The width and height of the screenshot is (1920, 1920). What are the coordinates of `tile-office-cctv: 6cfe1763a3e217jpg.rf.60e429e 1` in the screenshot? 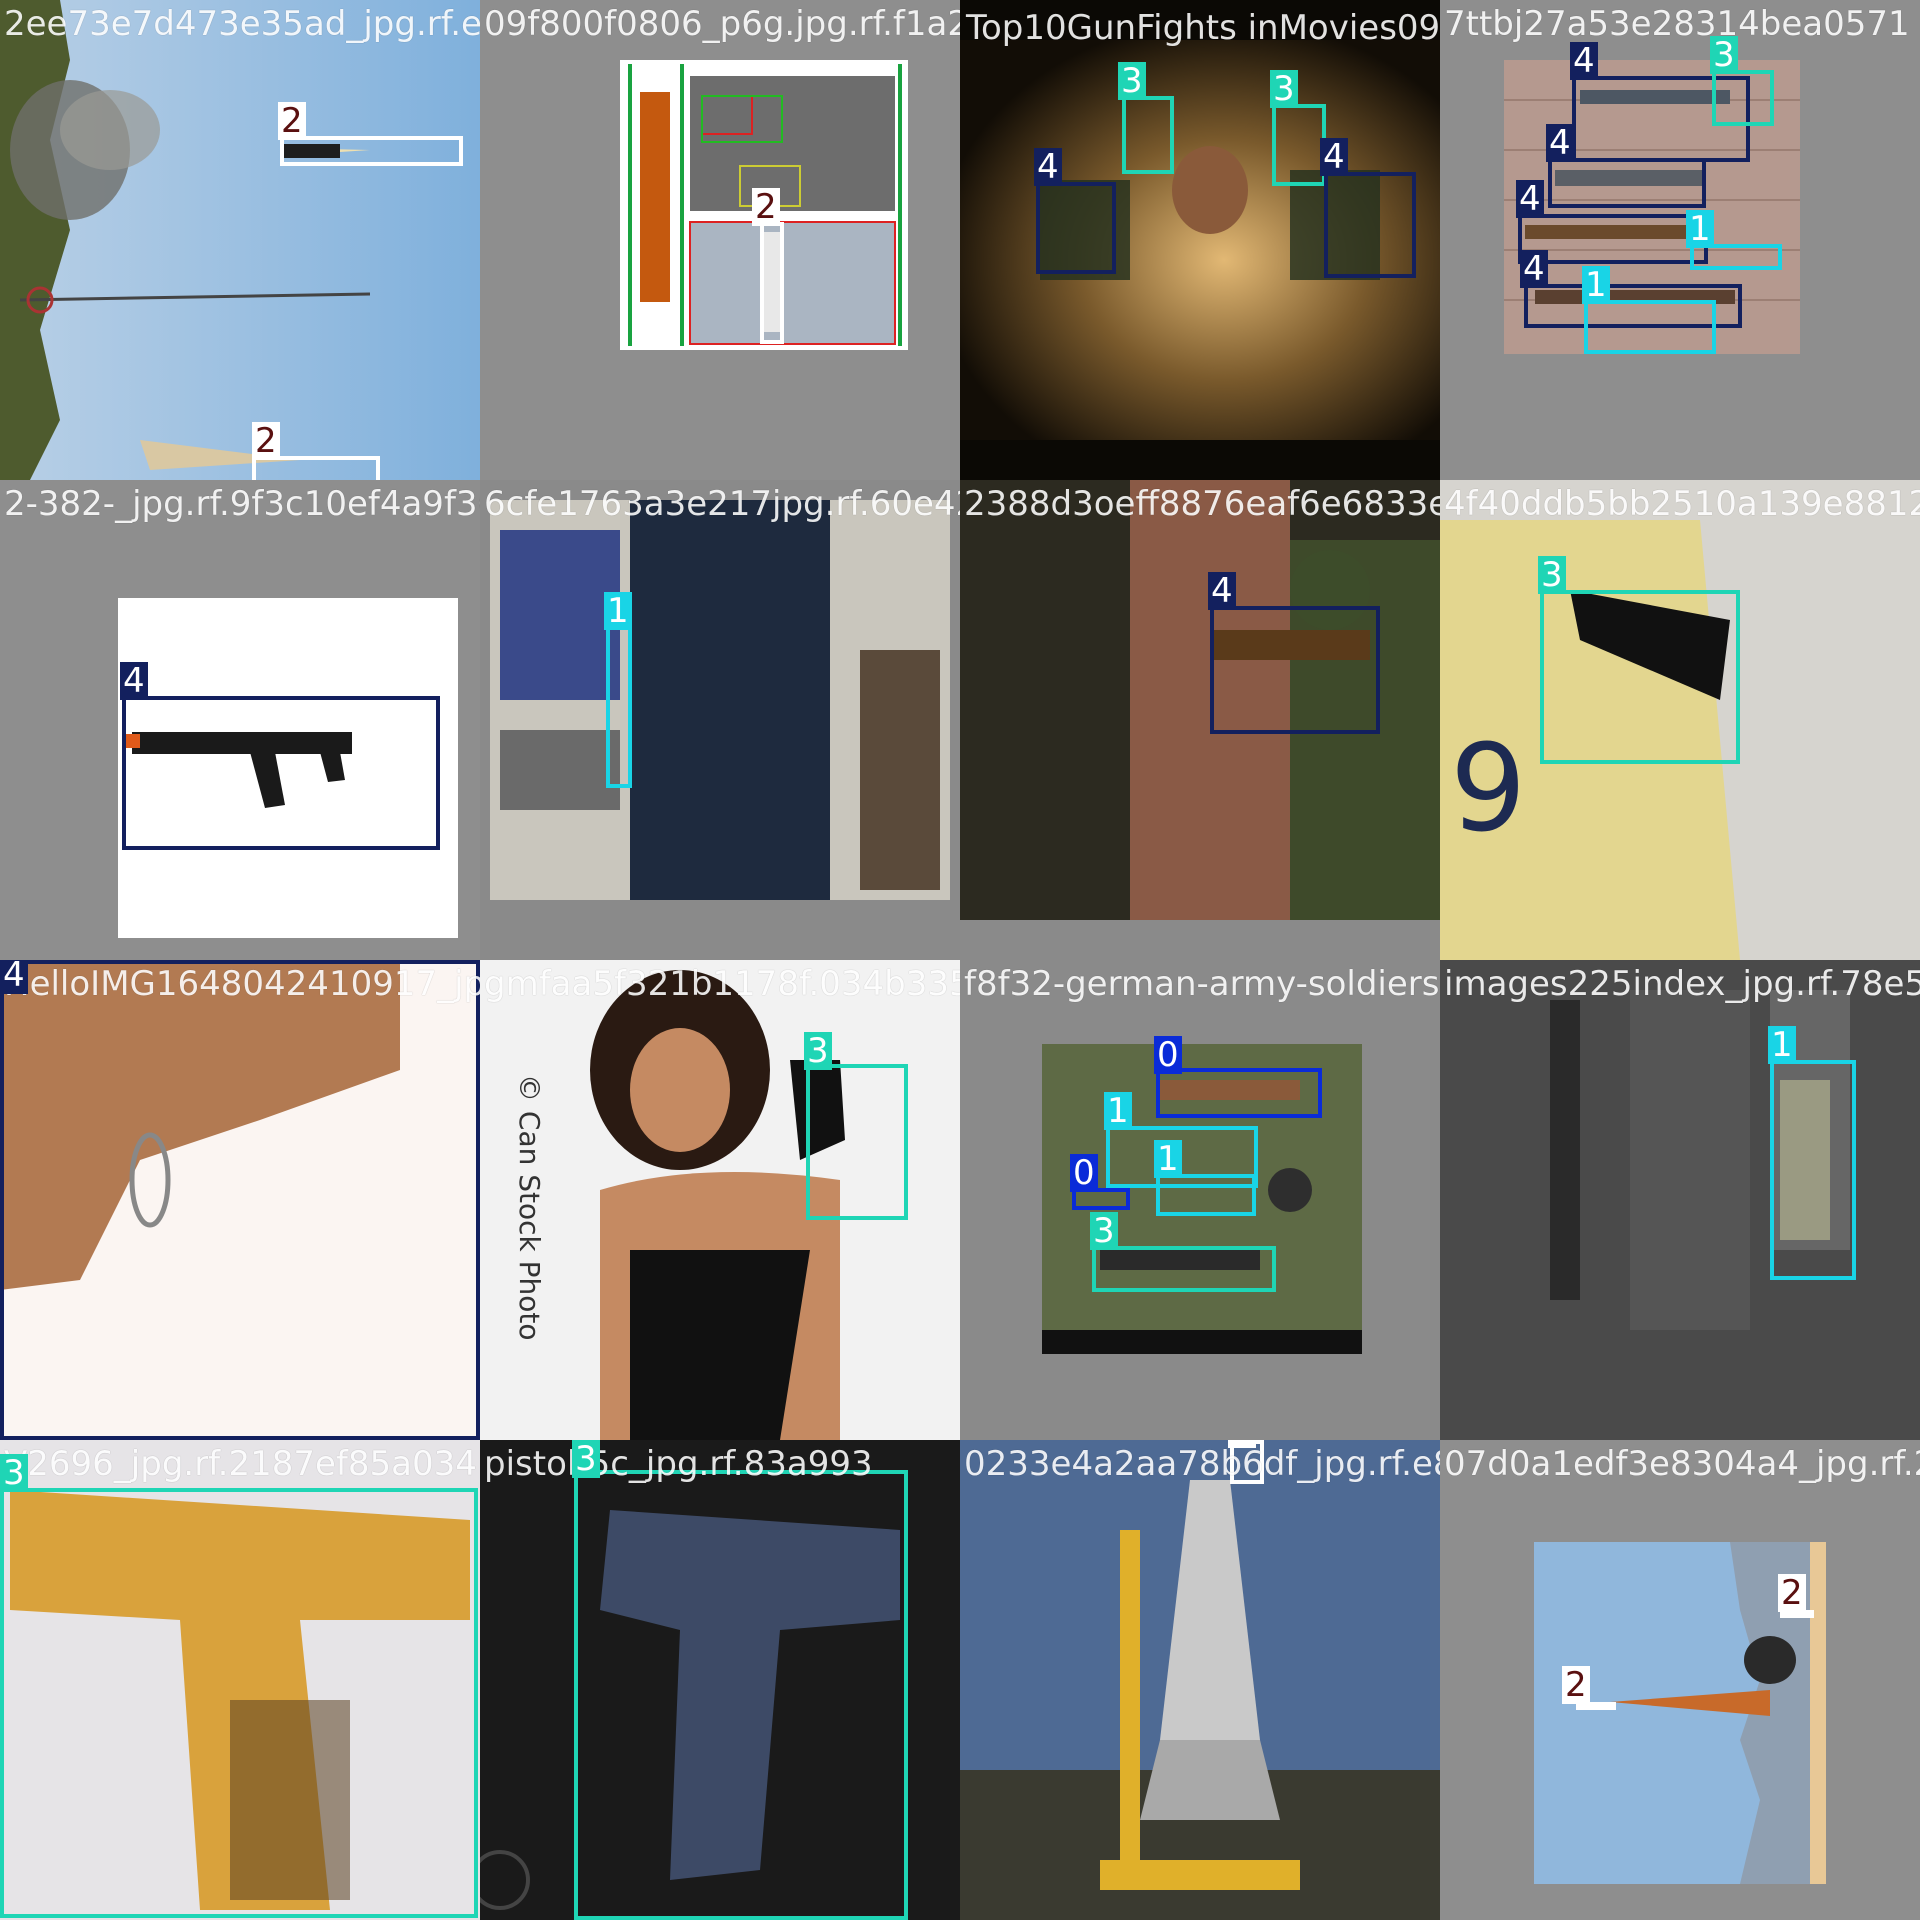 It's located at (720, 720).